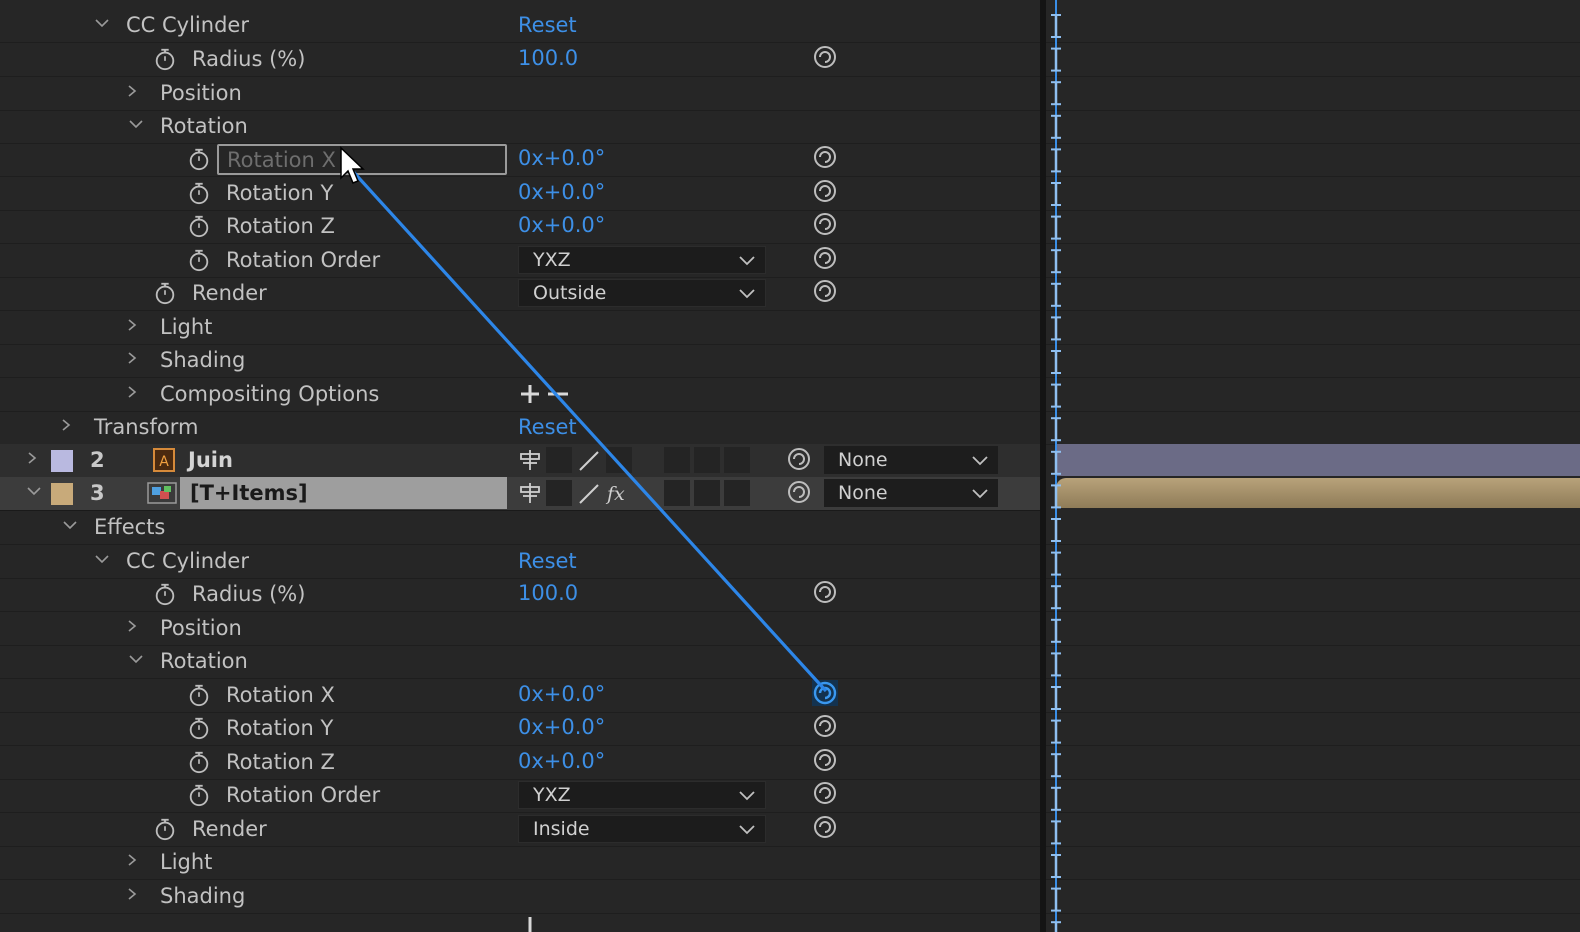  Describe the element at coordinates (618, 493) in the screenshot. I see `fx-switch-icon: fx` at that location.